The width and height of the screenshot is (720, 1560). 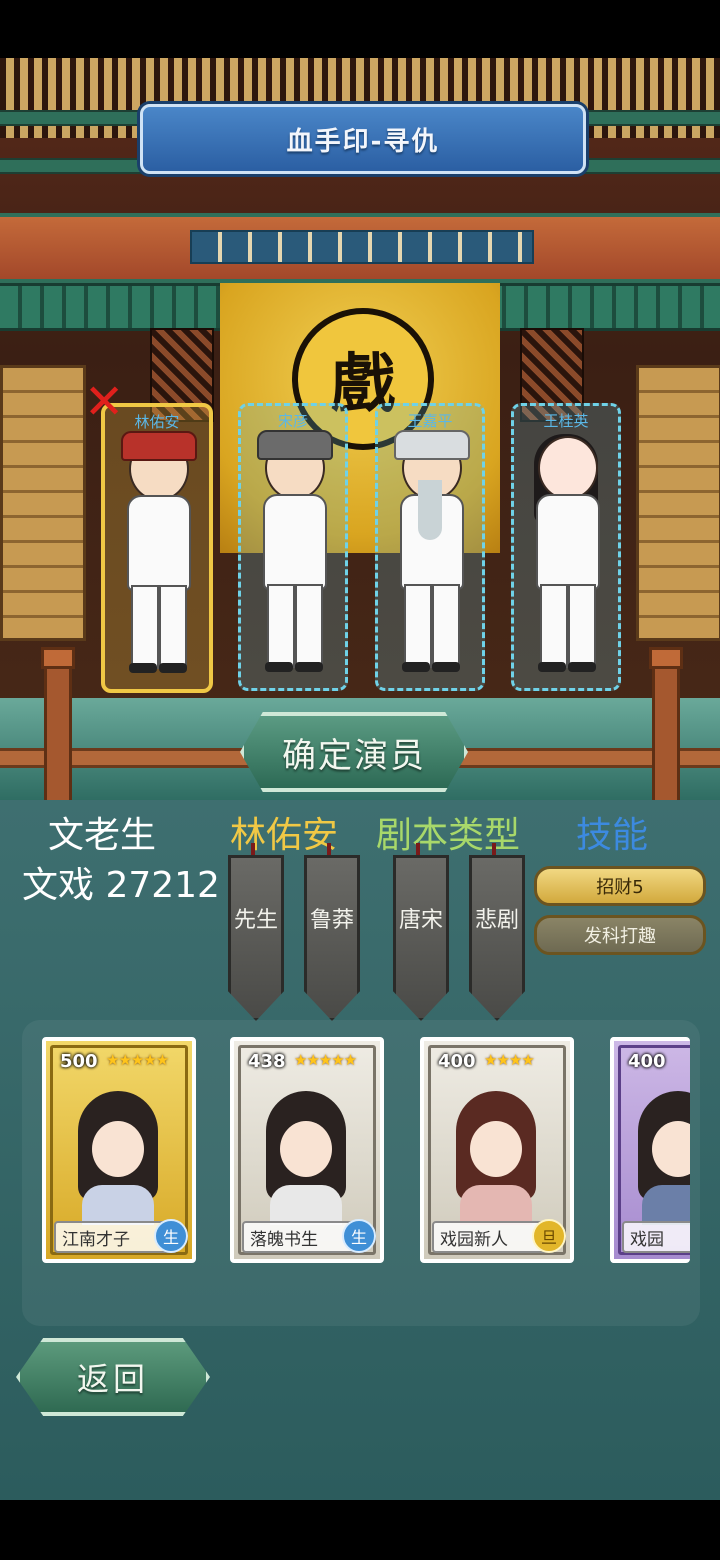 I want to click on trait-tag: 鲁莽, so click(x=332, y=938).